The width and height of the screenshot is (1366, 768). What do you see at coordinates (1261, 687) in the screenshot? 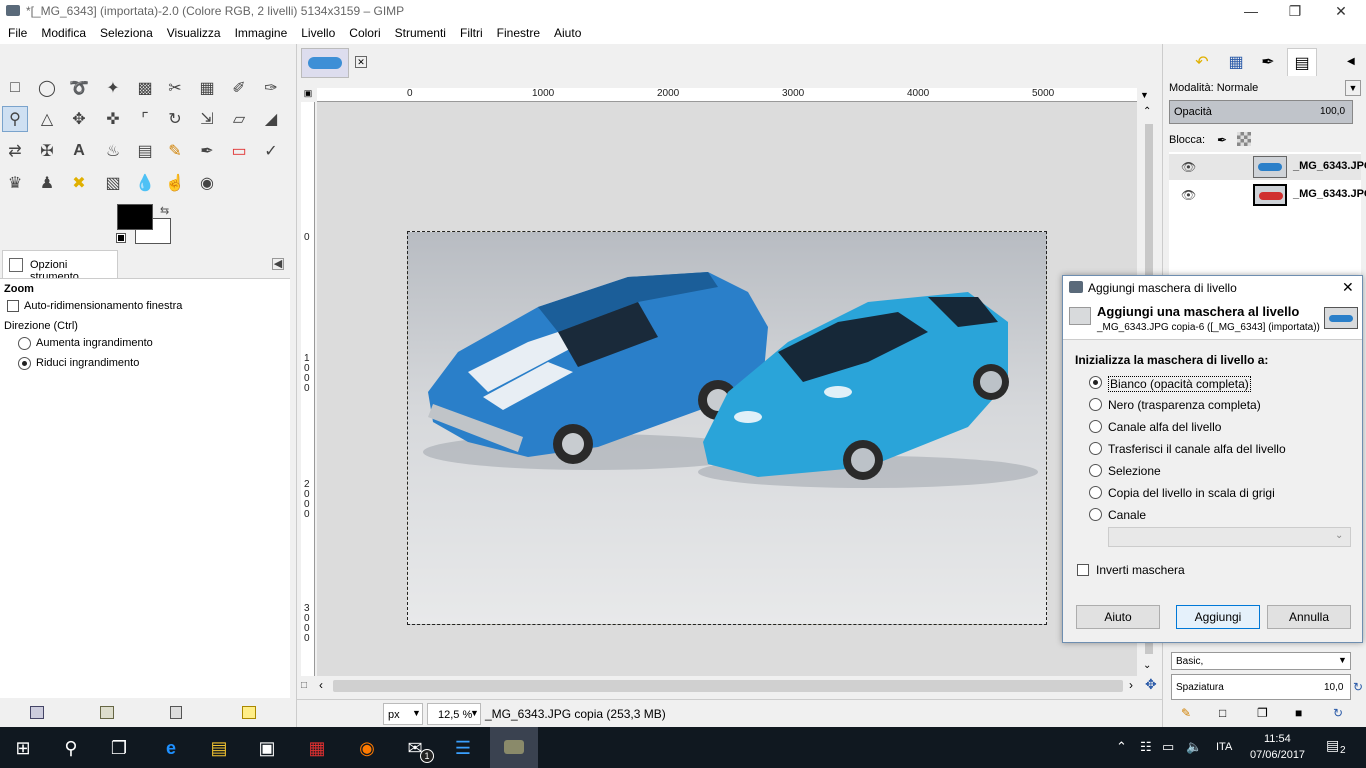
I see `spacing-slider: Spaziatura 10,0` at bounding box center [1261, 687].